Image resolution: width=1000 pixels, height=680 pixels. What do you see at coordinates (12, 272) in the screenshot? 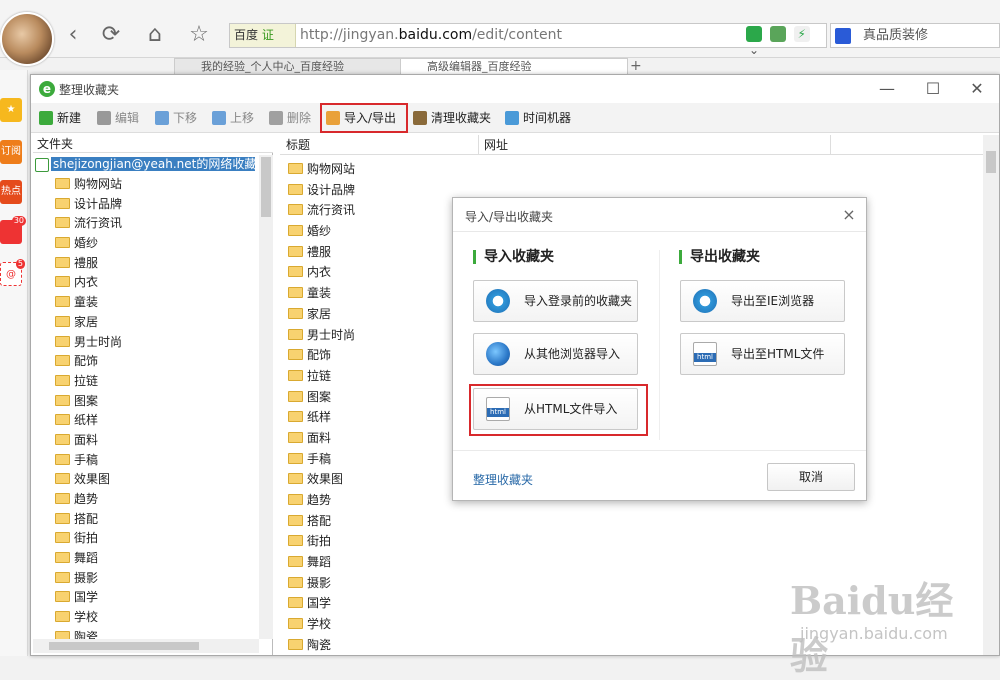
I see `mail-icon: @5` at bounding box center [12, 272].